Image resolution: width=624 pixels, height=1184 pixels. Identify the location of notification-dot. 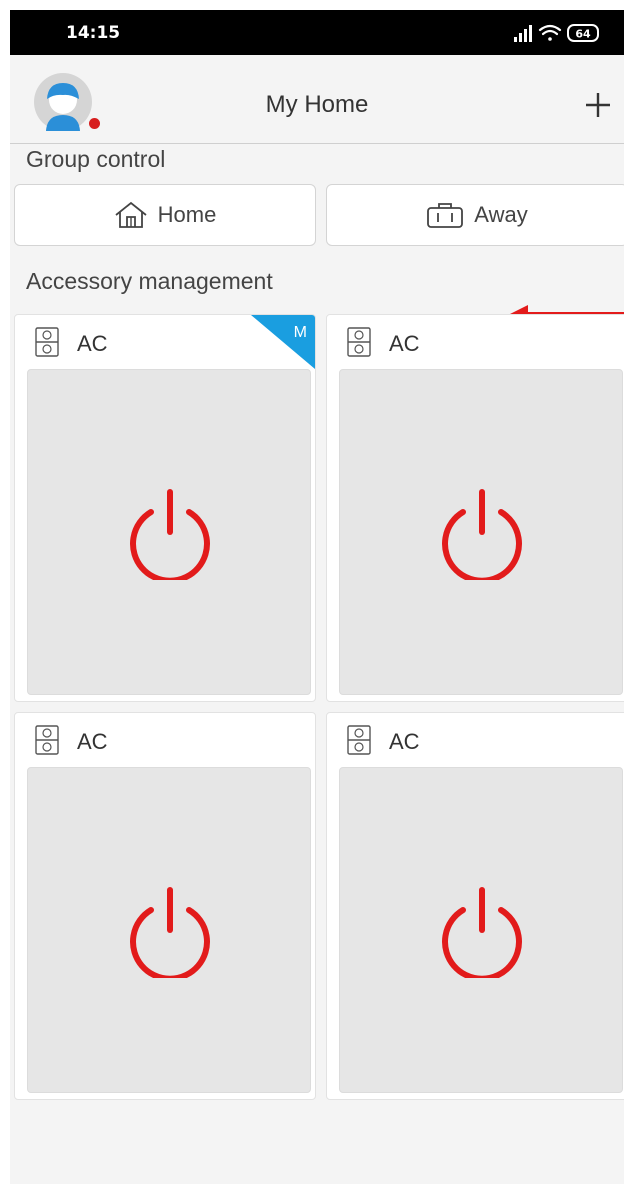
(94, 123).